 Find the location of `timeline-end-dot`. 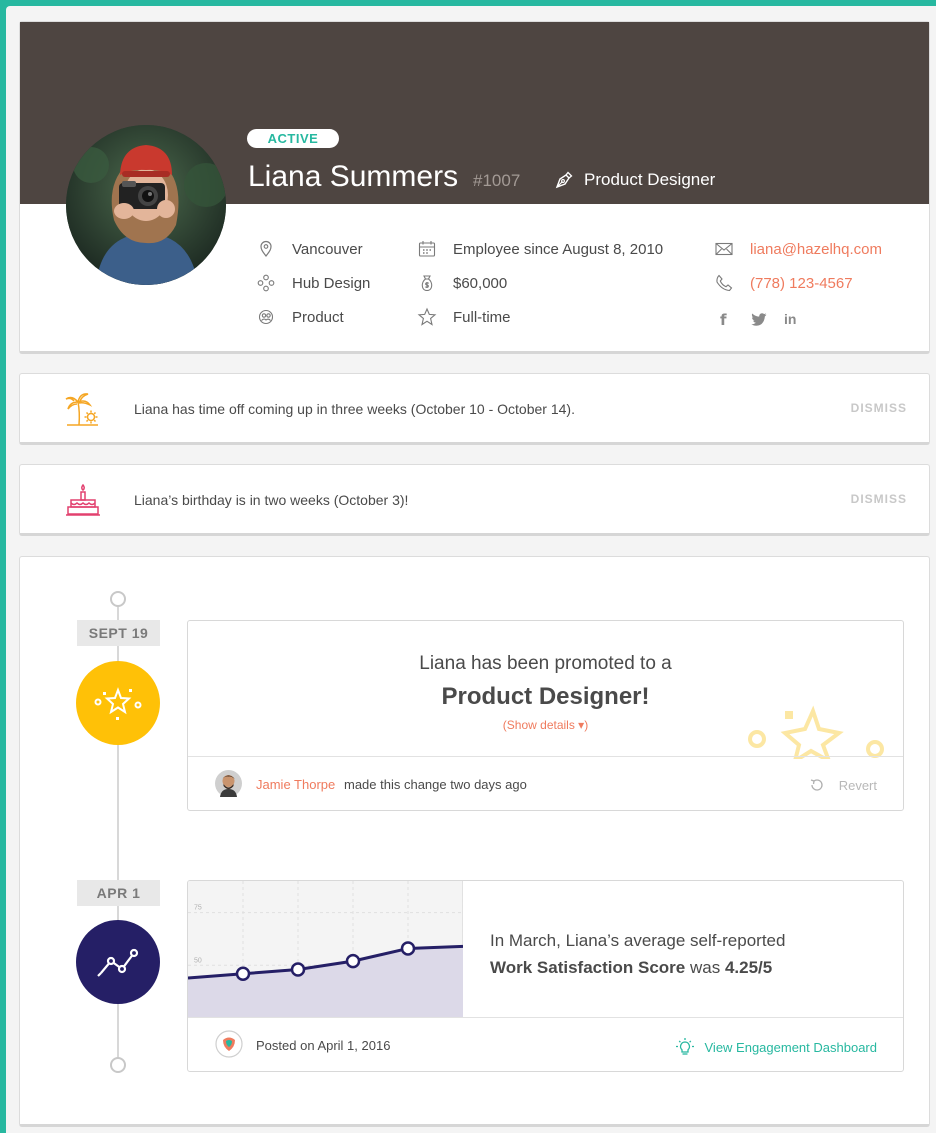

timeline-end-dot is located at coordinates (118, 1065).